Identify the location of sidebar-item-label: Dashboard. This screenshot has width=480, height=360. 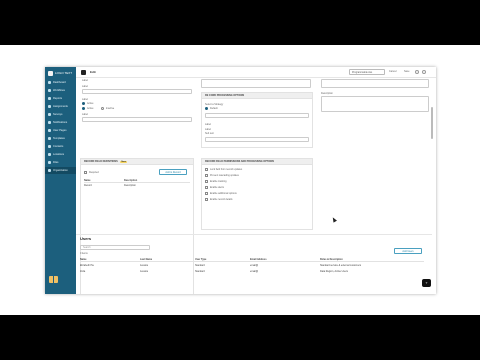
(59, 82).